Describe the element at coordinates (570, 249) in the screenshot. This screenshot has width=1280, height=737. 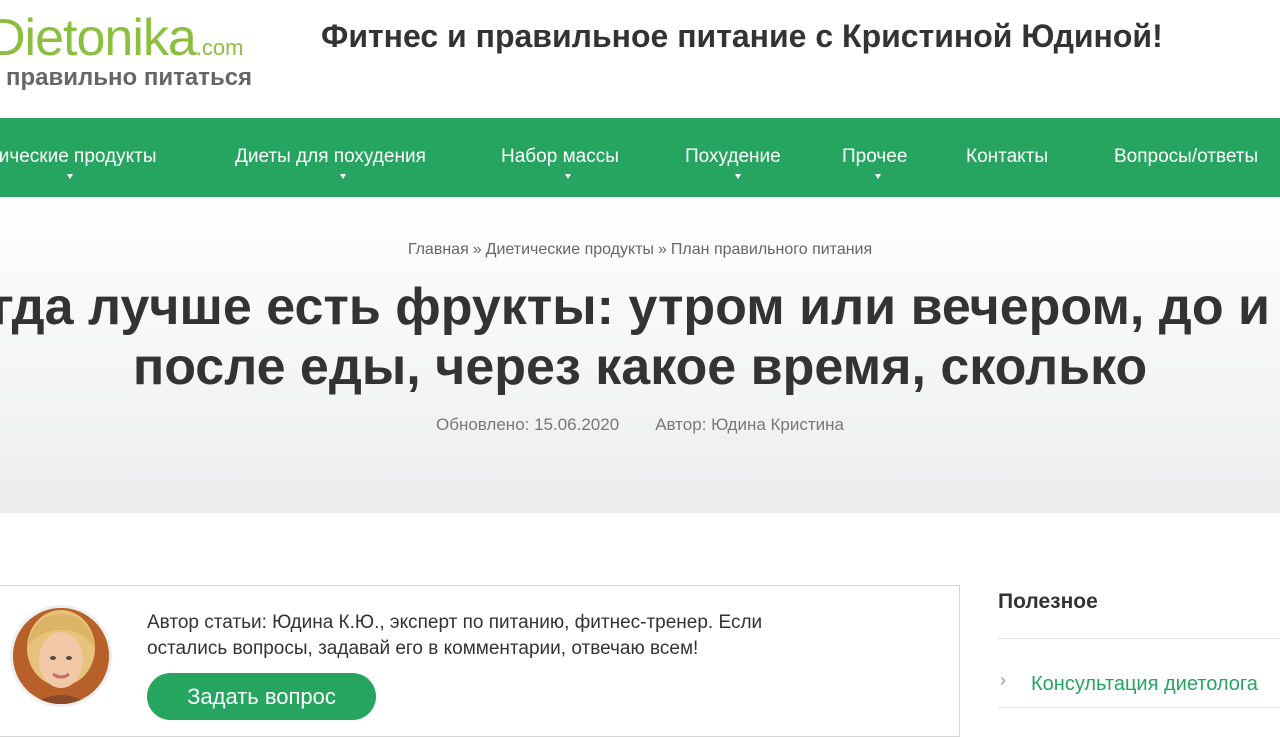
I see `breadcrumb-diet-products: Диетические продукты` at that location.